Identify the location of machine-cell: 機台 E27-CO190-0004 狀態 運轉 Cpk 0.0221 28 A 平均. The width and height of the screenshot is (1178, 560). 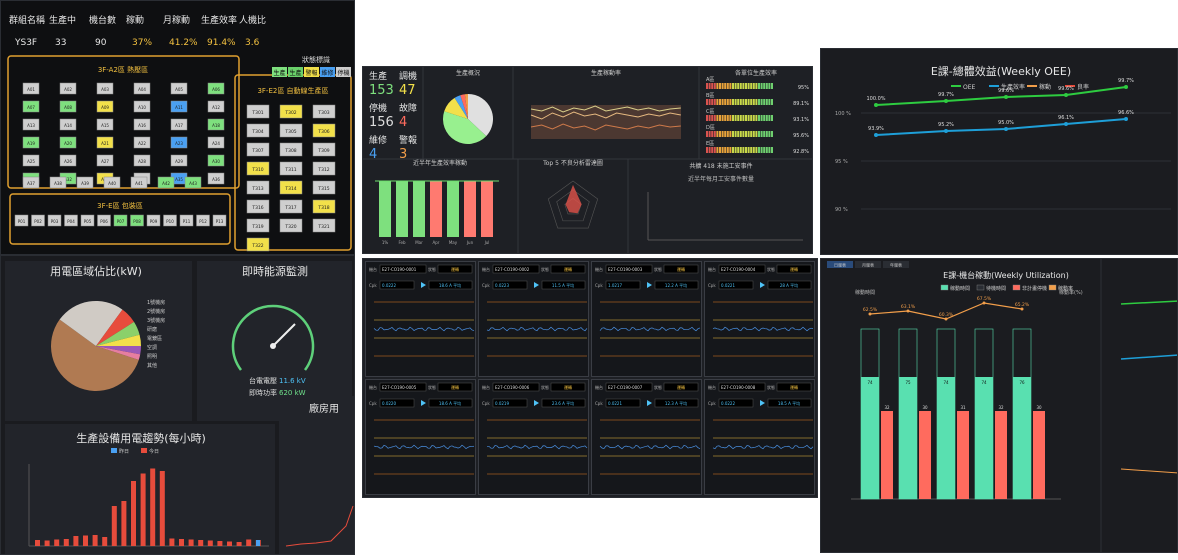
(759, 319).